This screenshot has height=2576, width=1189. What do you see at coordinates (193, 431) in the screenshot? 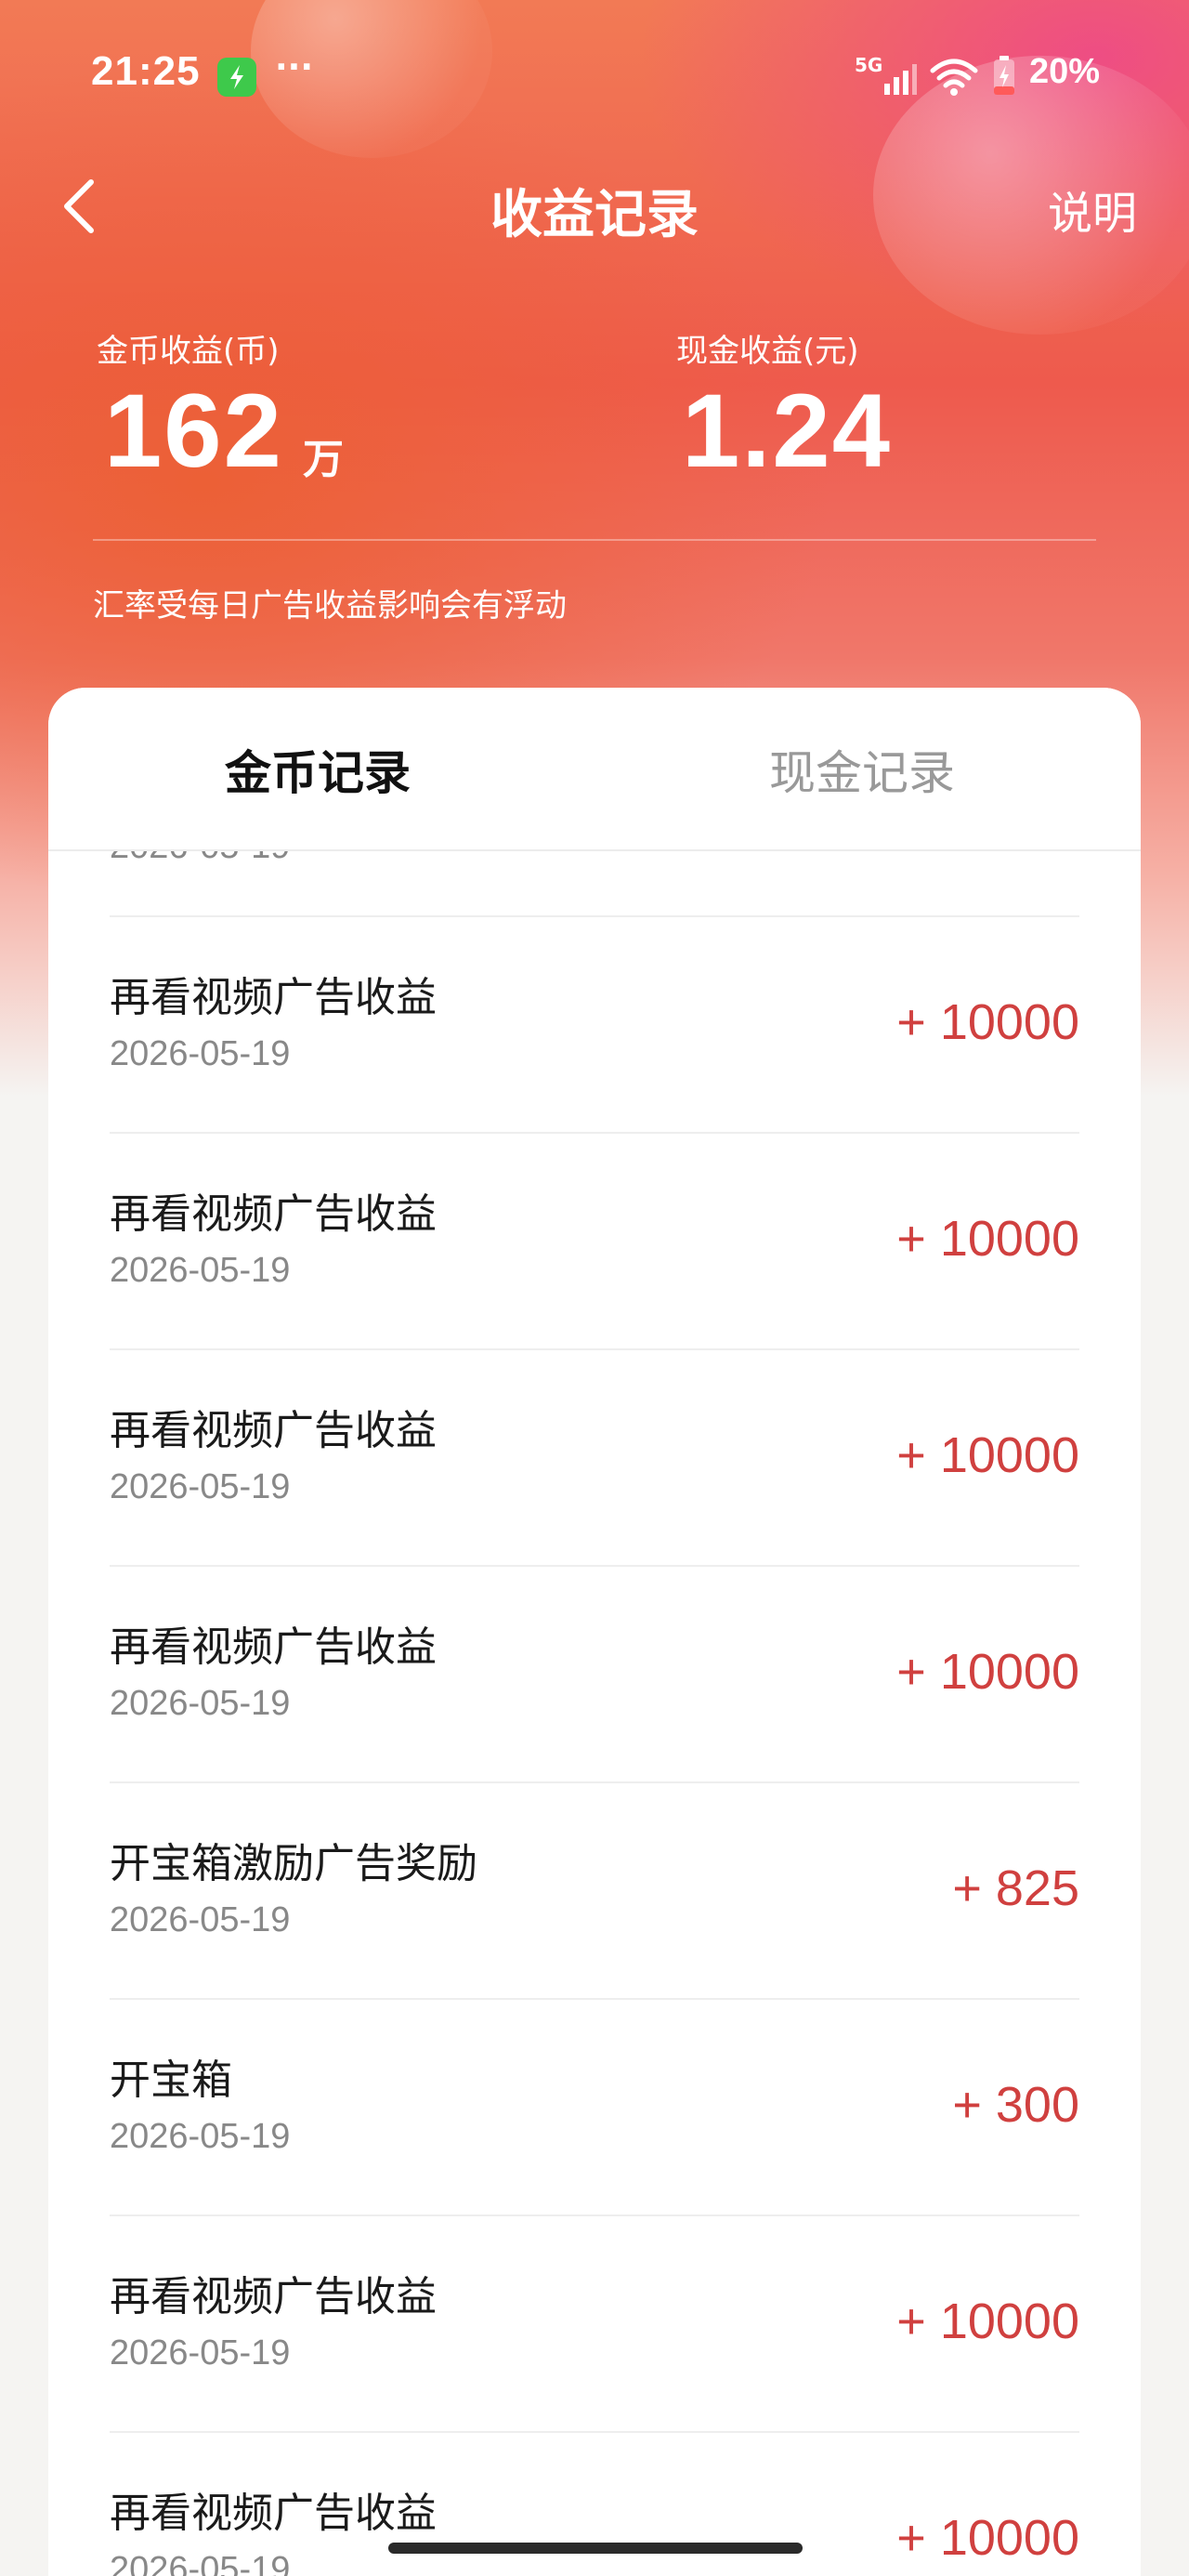
I see `coin-earnings-value: 162` at bounding box center [193, 431].